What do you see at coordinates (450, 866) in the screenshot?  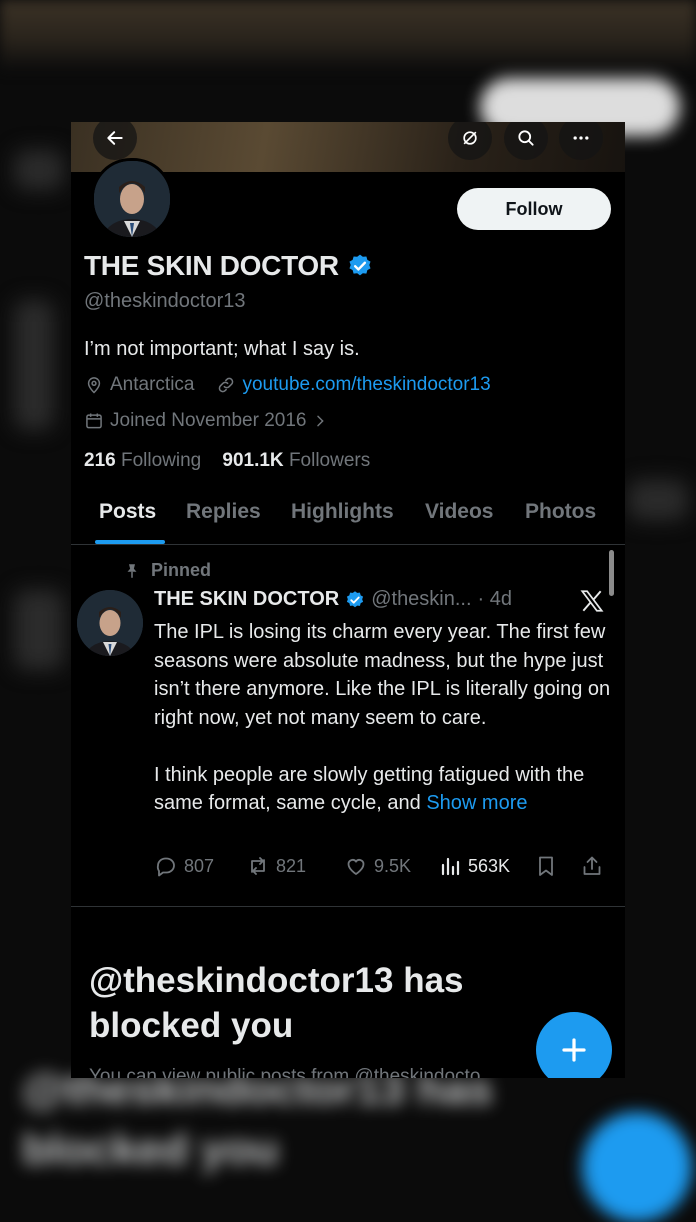 I see `views-icon` at bounding box center [450, 866].